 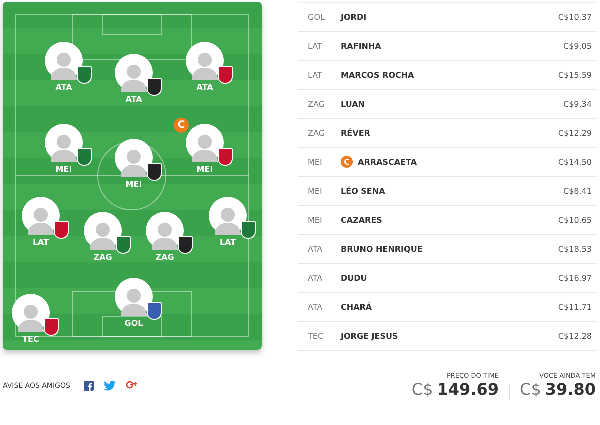 What do you see at coordinates (447, 278) in the screenshot?
I see `player-row: ATA DUDU C$16.97` at bounding box center [447, 278].